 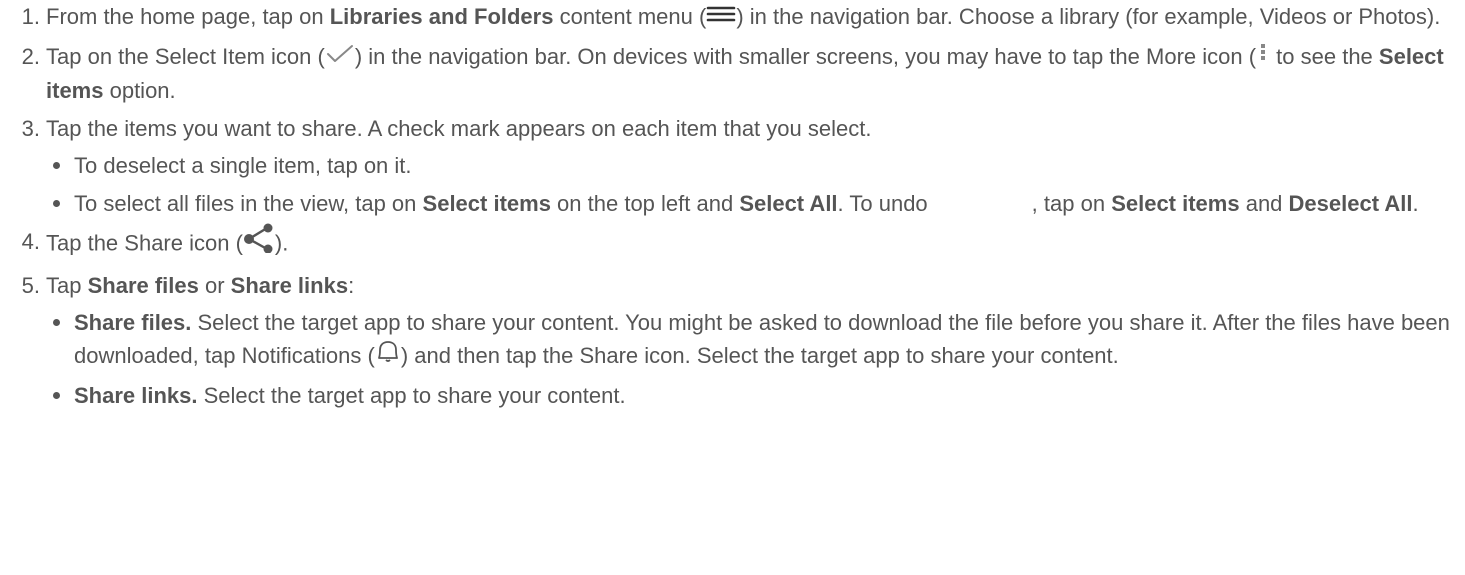 What do you see at coordinates (243, 166) in the screenshot?
I see `sub-text: To deselect a single item, tap on it.` at bounding box center [243, 166].